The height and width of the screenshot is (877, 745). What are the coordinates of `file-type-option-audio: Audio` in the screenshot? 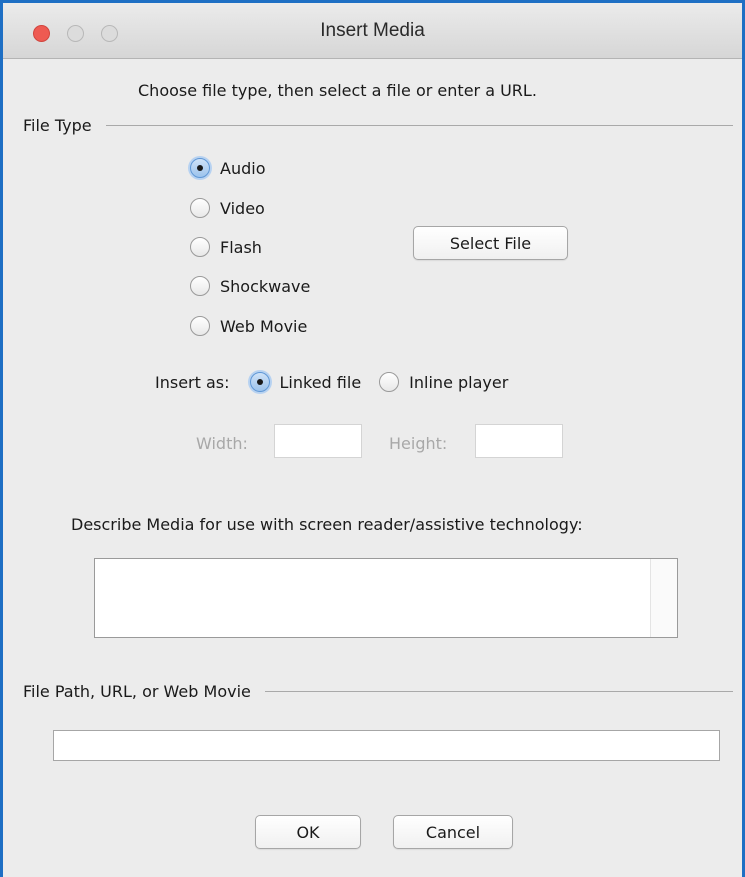 It's located at (227, 168).